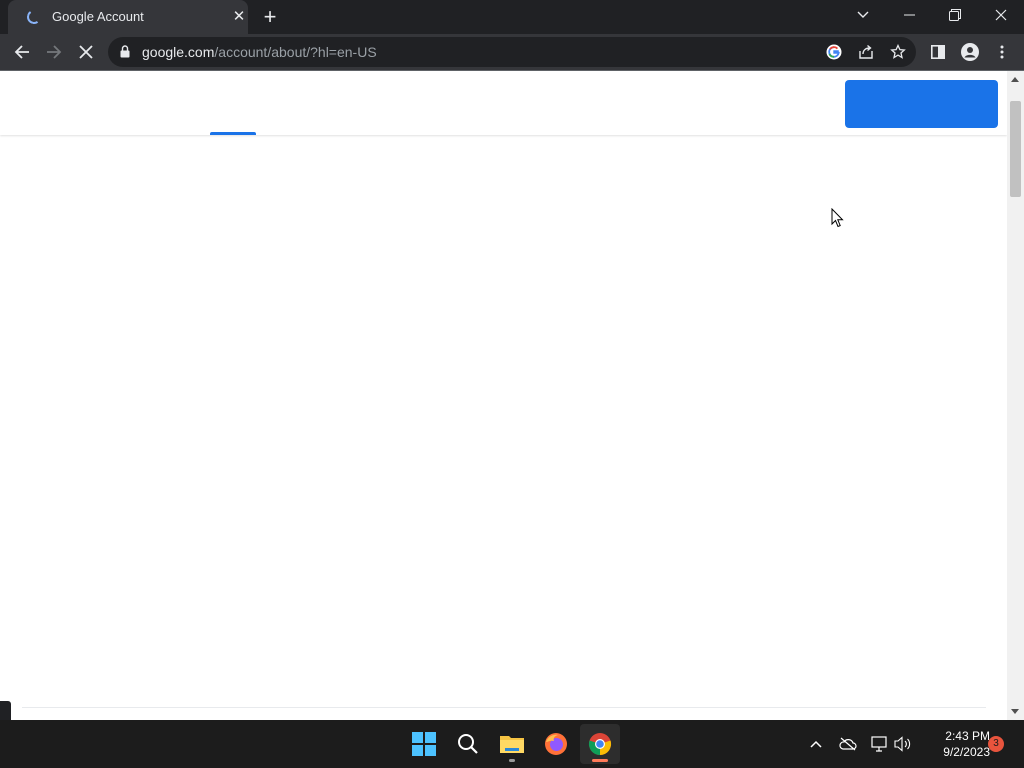 This screenshot has height=768, width=1024. I want to click on mouse-cursor-icon, so click(837, 218).